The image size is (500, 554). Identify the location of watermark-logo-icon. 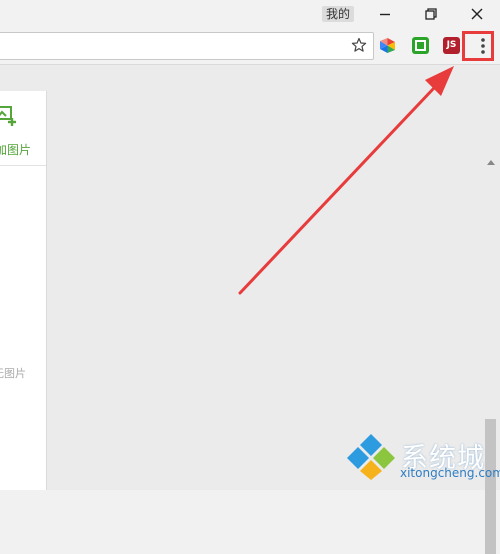
(371, 457).